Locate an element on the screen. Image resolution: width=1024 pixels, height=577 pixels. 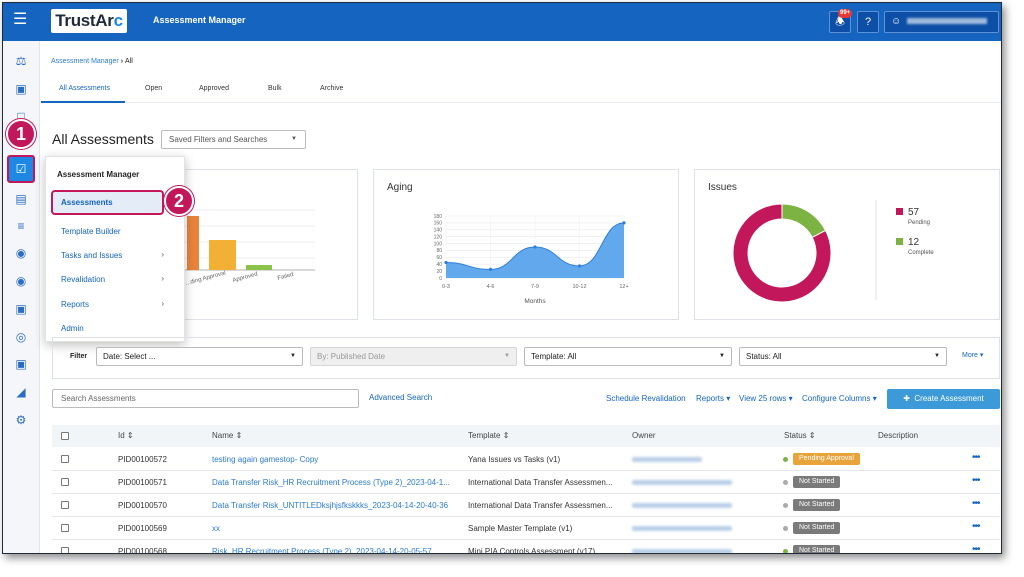
logo-text: TrustAr is located at coordinates (84, 20).